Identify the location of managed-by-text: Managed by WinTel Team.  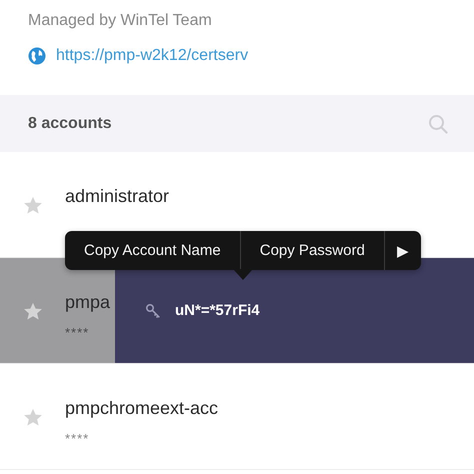
(120, 21).